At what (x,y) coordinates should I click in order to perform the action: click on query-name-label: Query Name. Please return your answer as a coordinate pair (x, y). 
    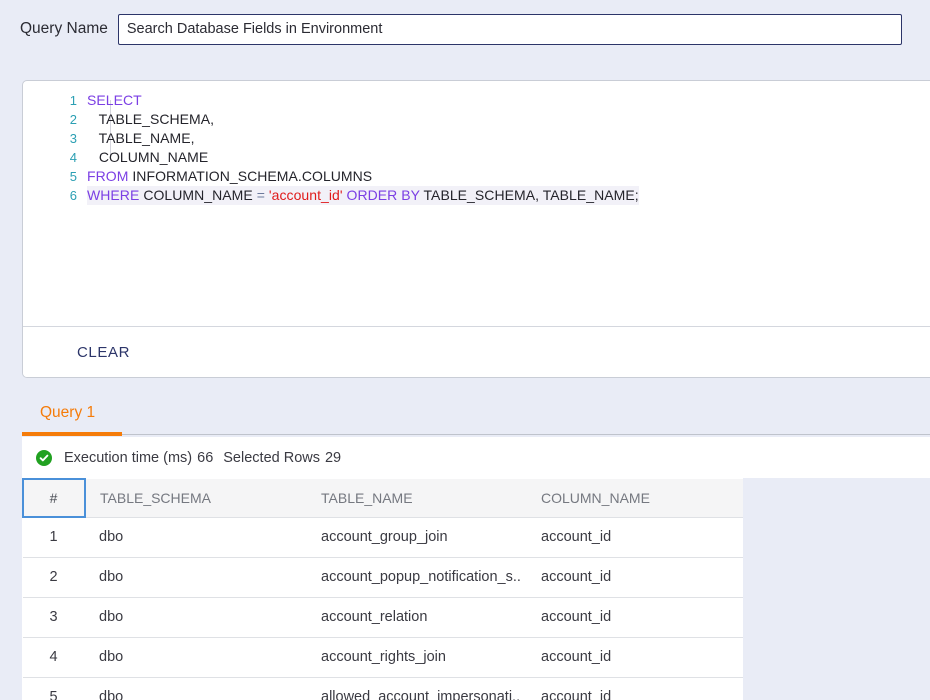
    Looking at the image, I should click on (64, 28).